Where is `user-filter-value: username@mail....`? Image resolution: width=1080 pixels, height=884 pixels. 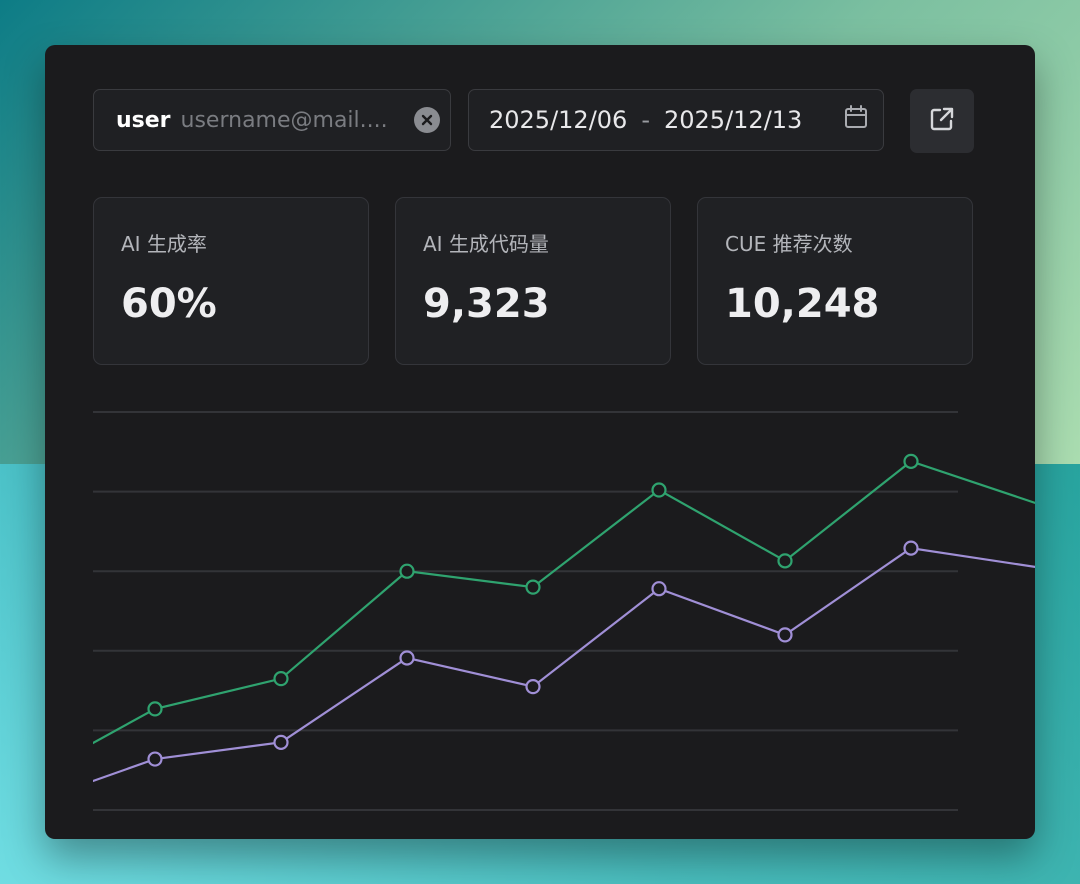
user-filter-value: username@mail.... is located at coordinates (297, 120).